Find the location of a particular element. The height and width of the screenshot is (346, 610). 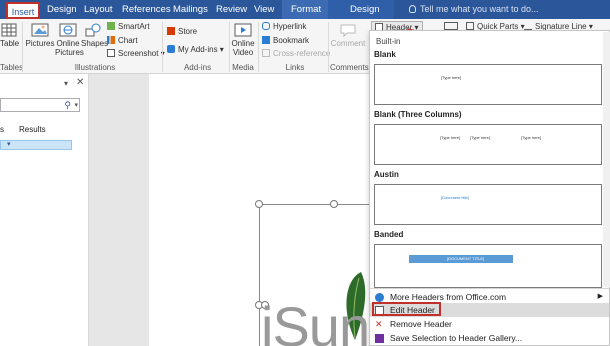

header-option-banded: [DOCUMENT TITLE] is located at coordinates (488, 266).